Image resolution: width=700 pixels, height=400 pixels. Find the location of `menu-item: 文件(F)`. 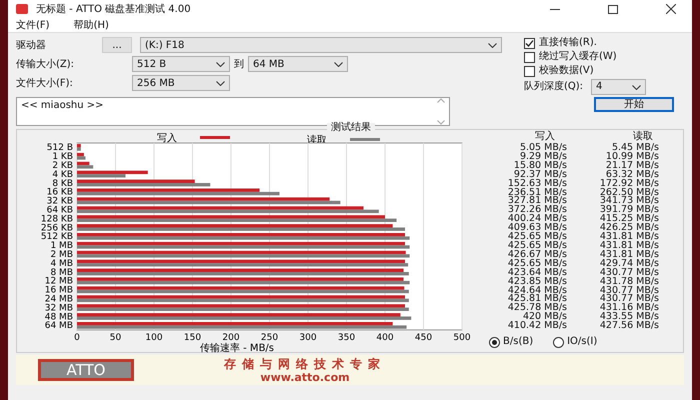

menu-item: 文件(F) is located at coordinates (33, 25).